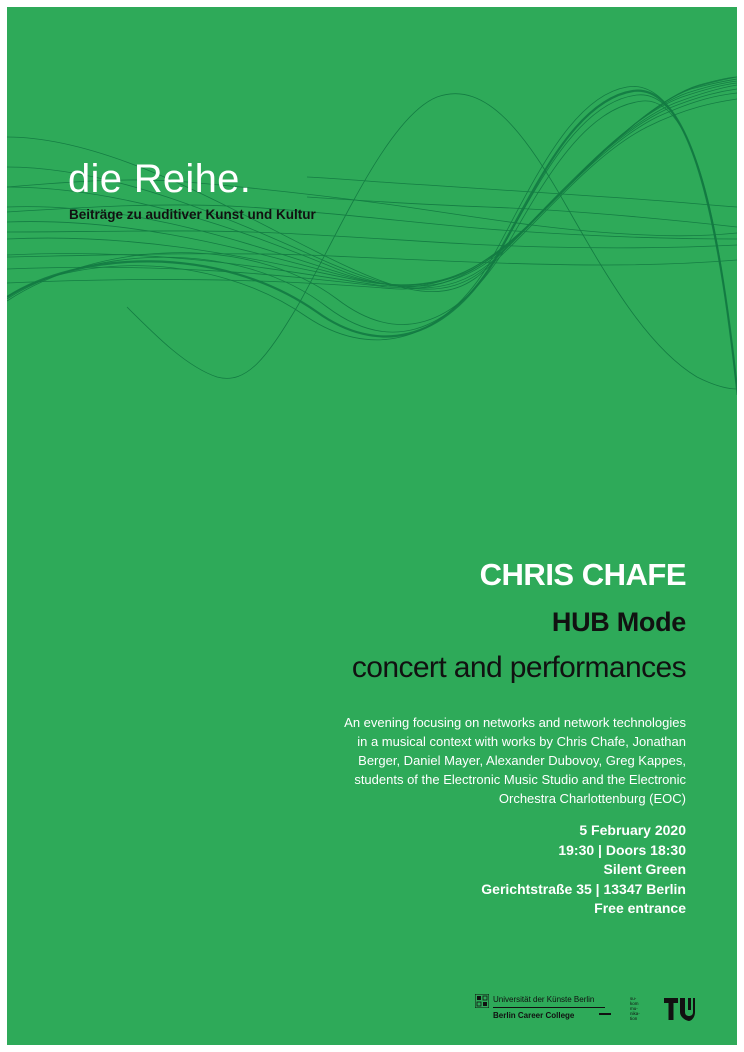 The image size is (744, 1052). What do you see at coordinates (634, 1018) in the screenshot?
I see `sukom-text: tion` at bounding box center [634, 1018].